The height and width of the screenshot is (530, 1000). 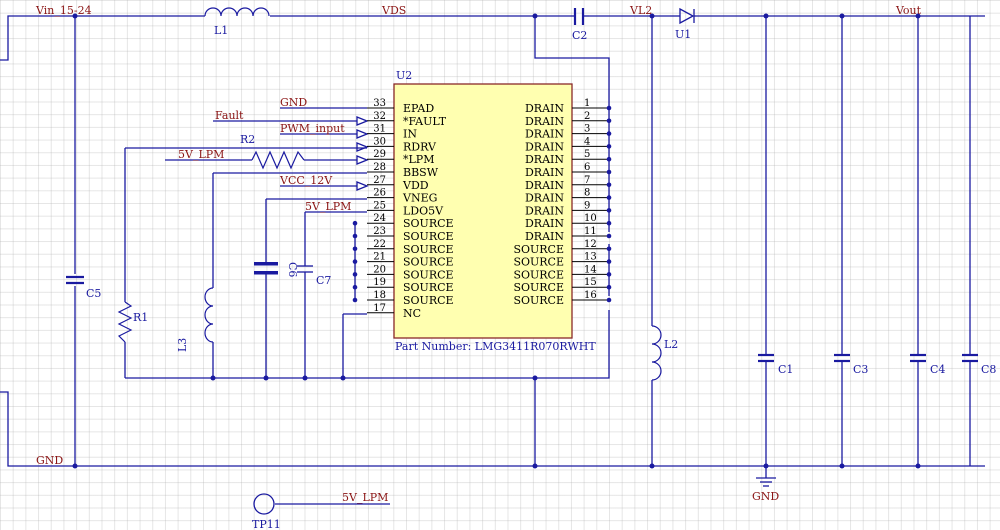 What do you see at coordinates (587, 116) in the screenshot?
I see `ic-pin-number: 2` at bounding box center [587, 116].